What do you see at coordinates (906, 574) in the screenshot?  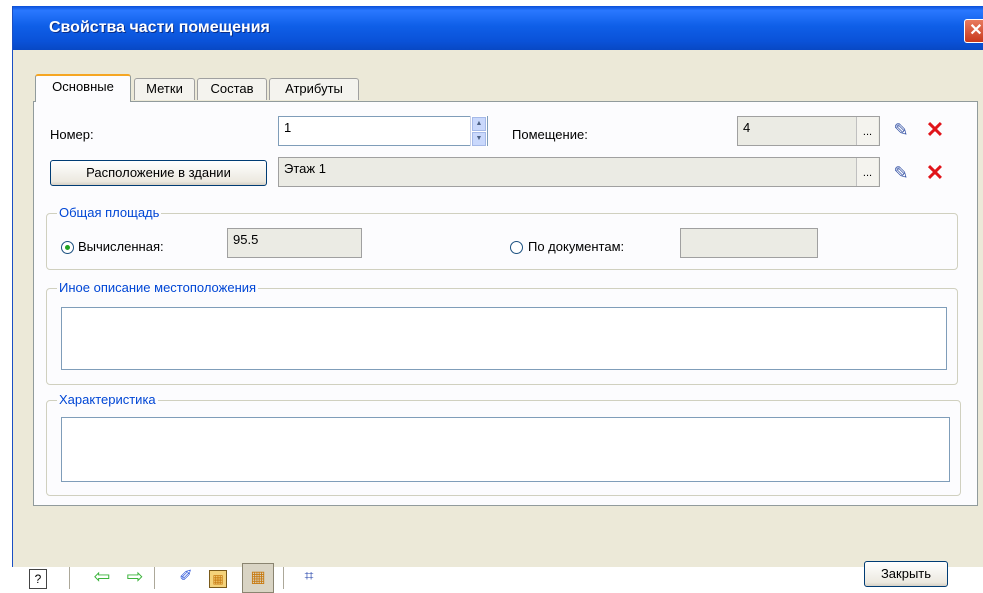 I see `close-button: Закрыть` at bounding box center [906, 574].